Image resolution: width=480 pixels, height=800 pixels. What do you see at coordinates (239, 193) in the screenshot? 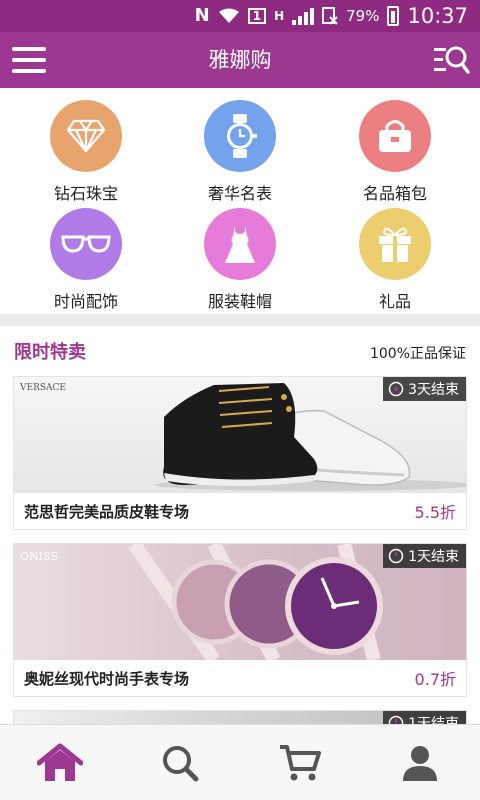
I see `category-label: 奢华名表` at bounding box center [239, 193].